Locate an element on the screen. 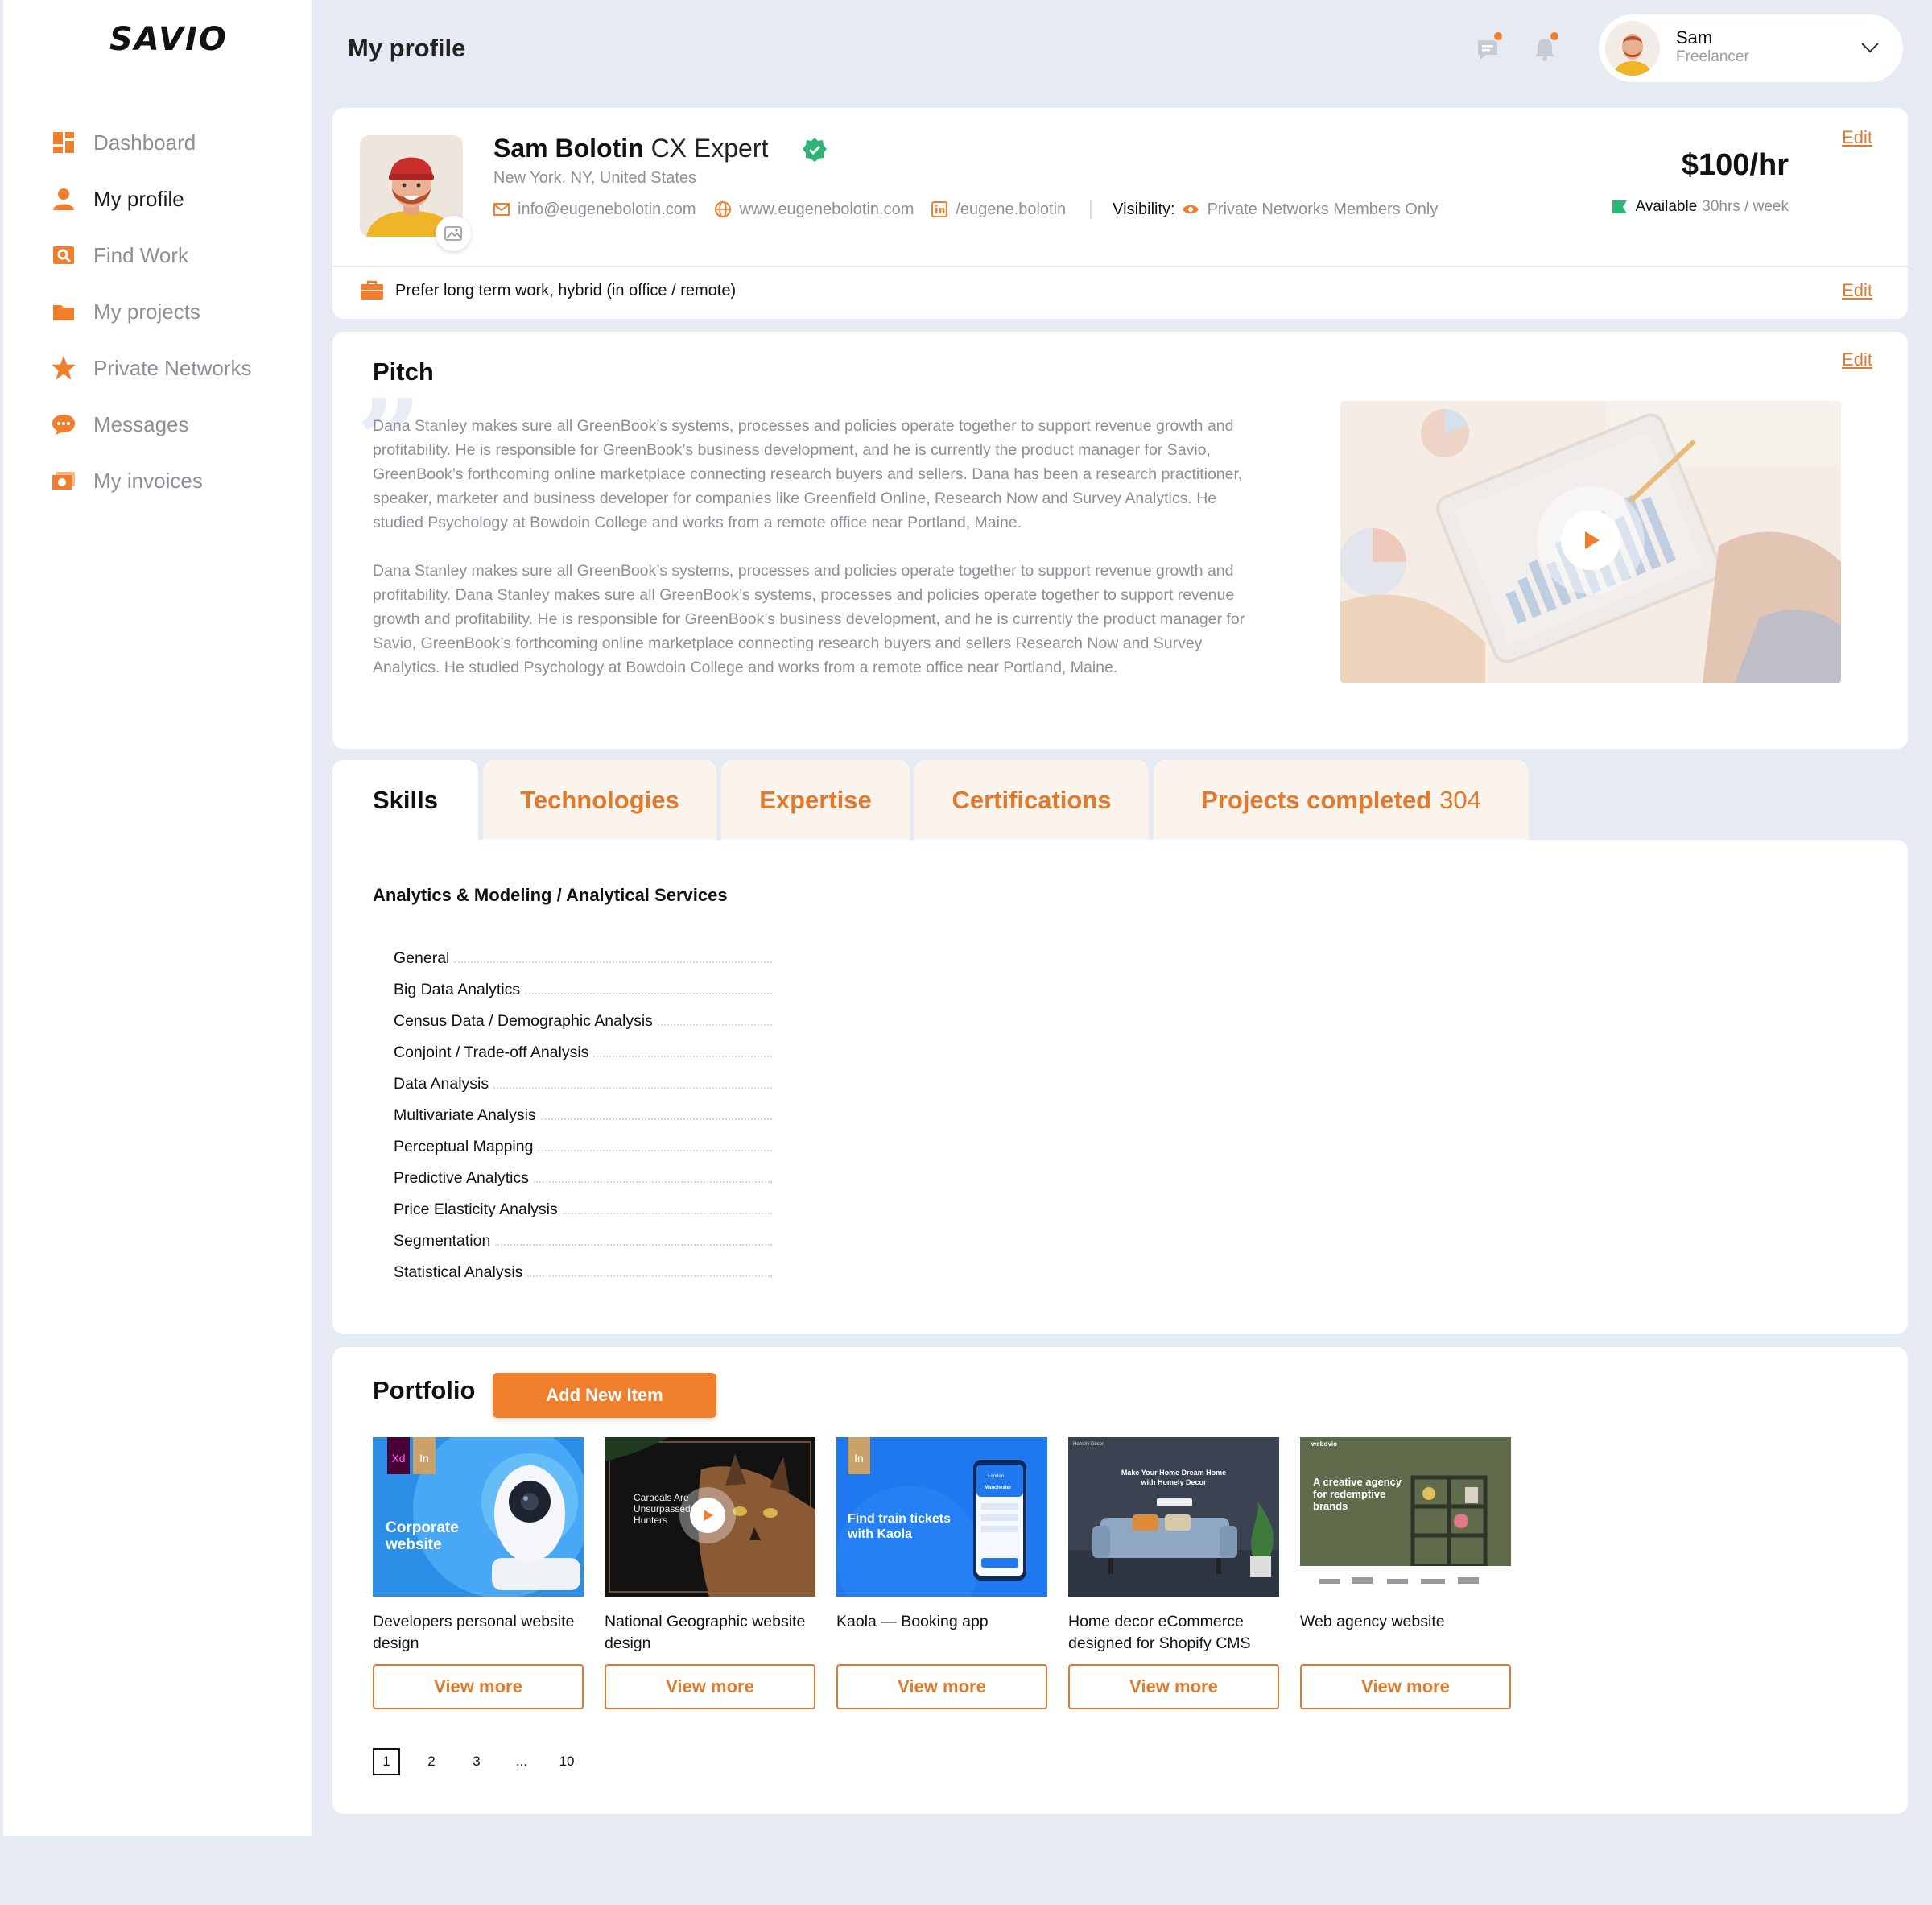  pitch-video is located at coordinates (1590, 542).